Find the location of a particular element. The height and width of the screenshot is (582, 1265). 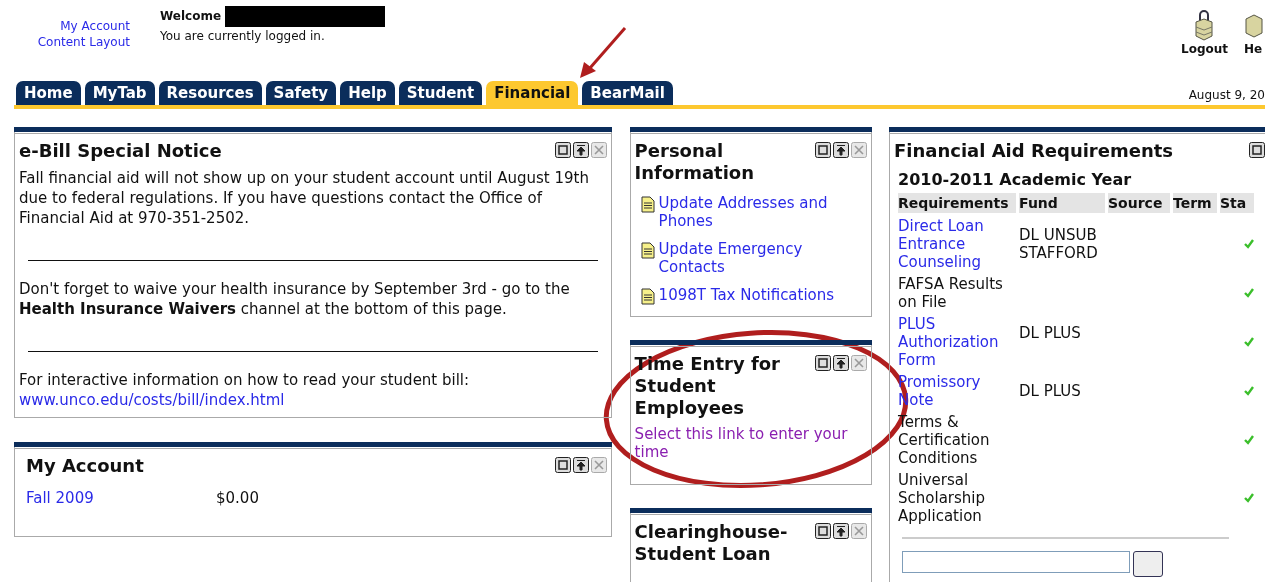

welcome-text: Welcome is located at coordinates (191, 16).